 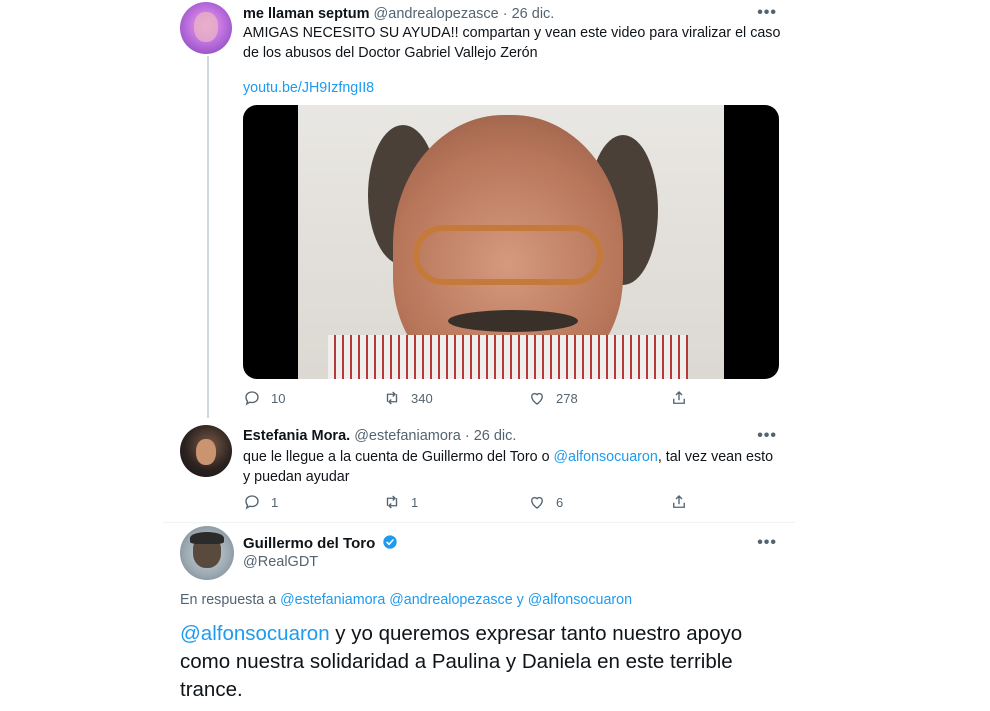 I want to click on tweet-link: youtu.be/JH9IzfngII8, so click(x=513, y=88).